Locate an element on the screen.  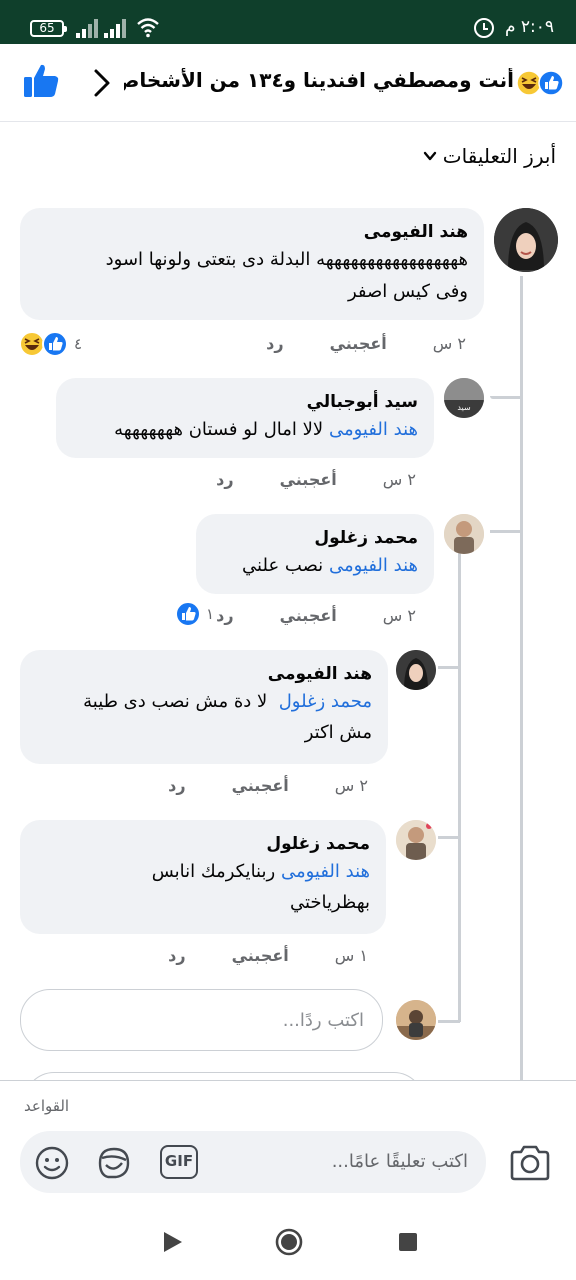
comment-actions: ١ س أعجبني رد is located at coordinates (268, 955).